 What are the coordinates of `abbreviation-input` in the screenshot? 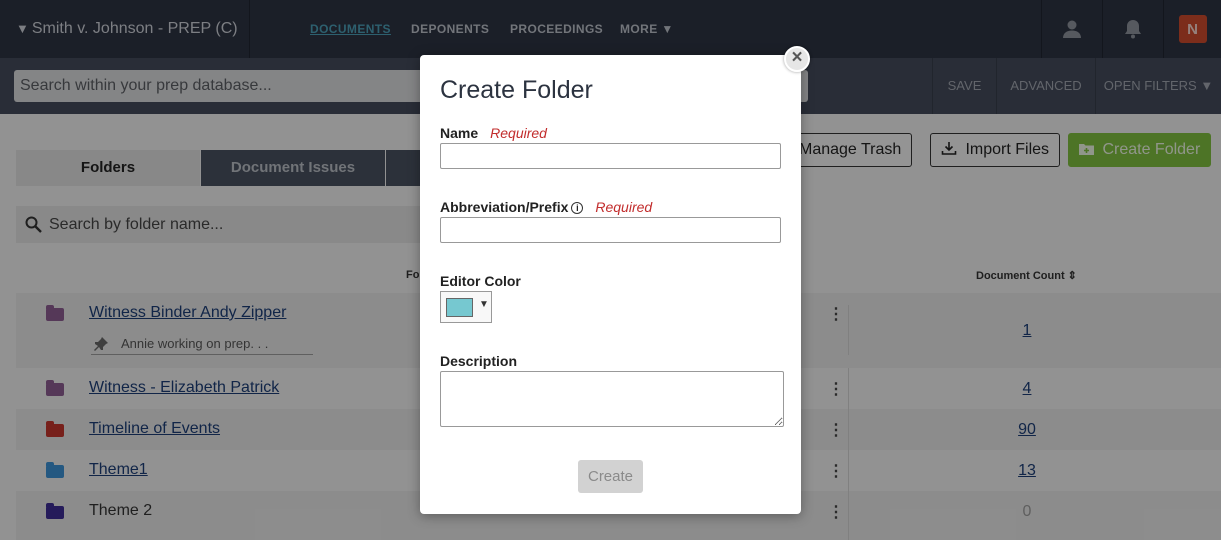 It's located at (610, 230).